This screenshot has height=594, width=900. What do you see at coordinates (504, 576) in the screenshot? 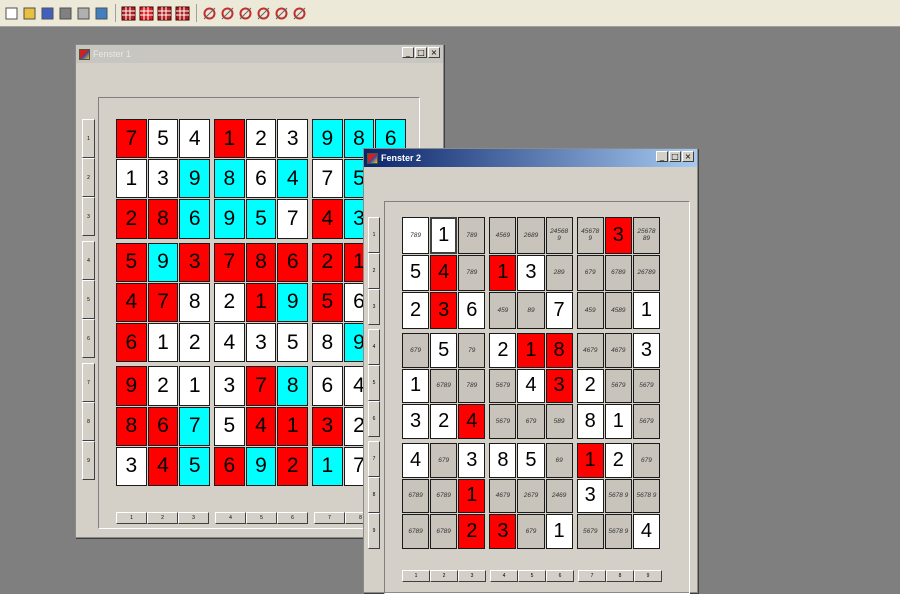
I see `column-button: 4` at bounding box center [504, 576].